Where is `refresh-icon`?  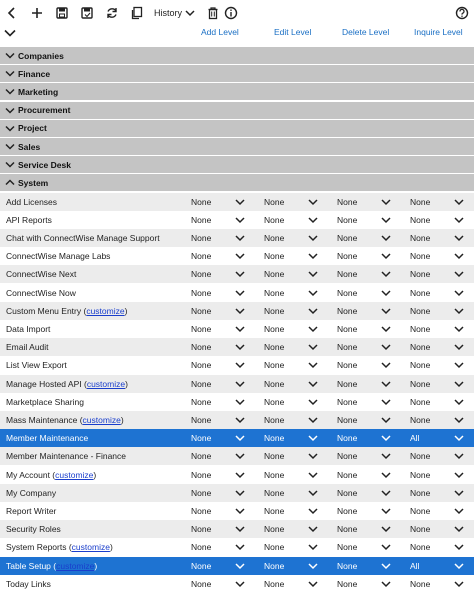 refresh-icon is located at coordinates (112, 13).